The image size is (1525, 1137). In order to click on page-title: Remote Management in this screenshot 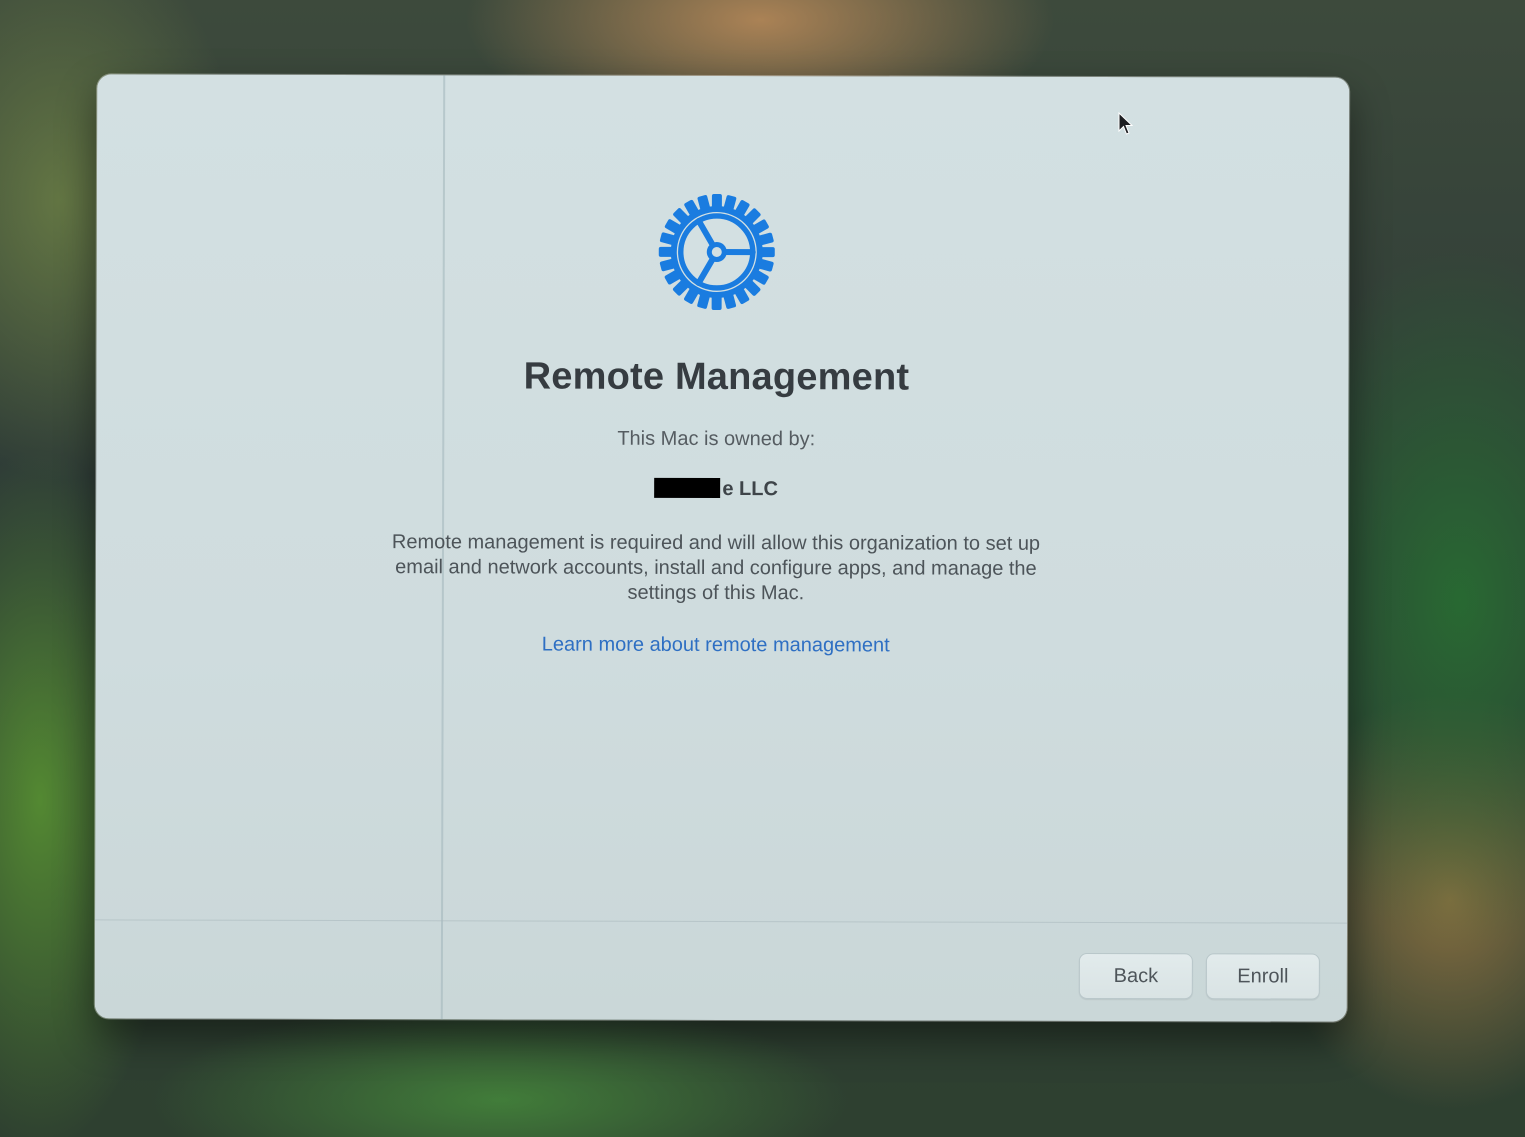, I will do `click(716, 377)`.